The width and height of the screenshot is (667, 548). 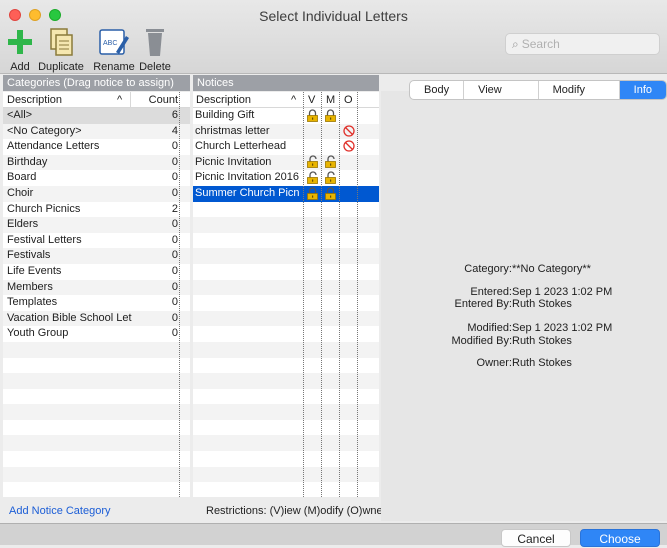 I want to click on table-row: christmas letter, so click(x=286, y=131).